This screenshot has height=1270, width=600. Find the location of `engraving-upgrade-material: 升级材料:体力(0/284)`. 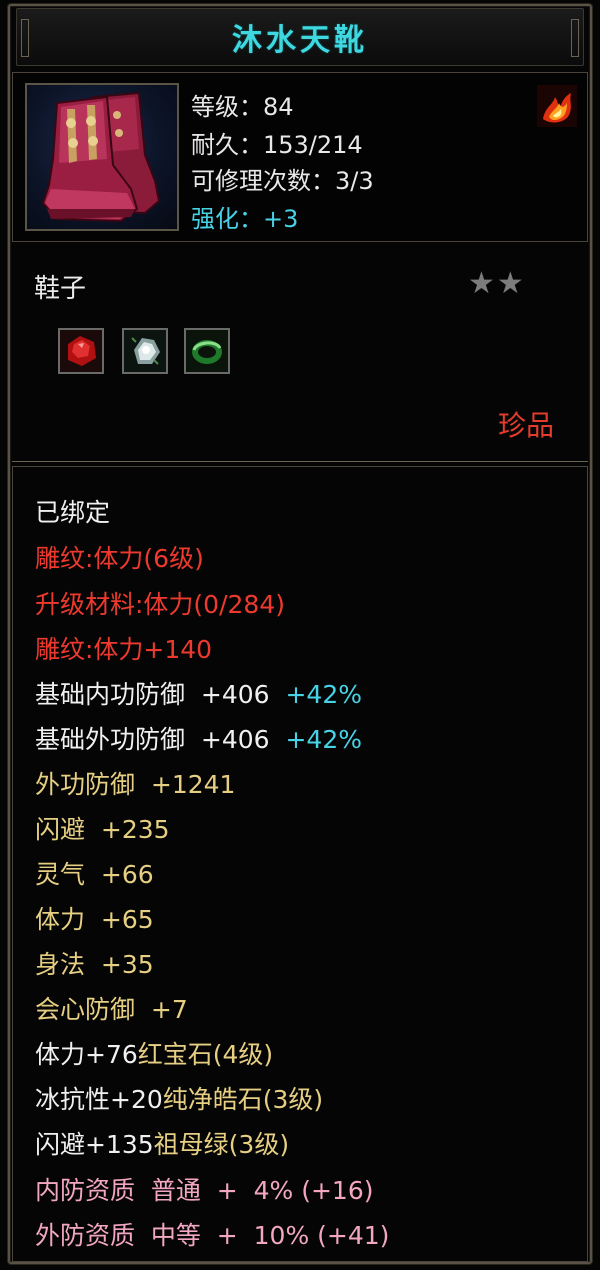

engraving-upgrade-material: 升级材料:体力(0/284) is located at coordinates (160, 604).